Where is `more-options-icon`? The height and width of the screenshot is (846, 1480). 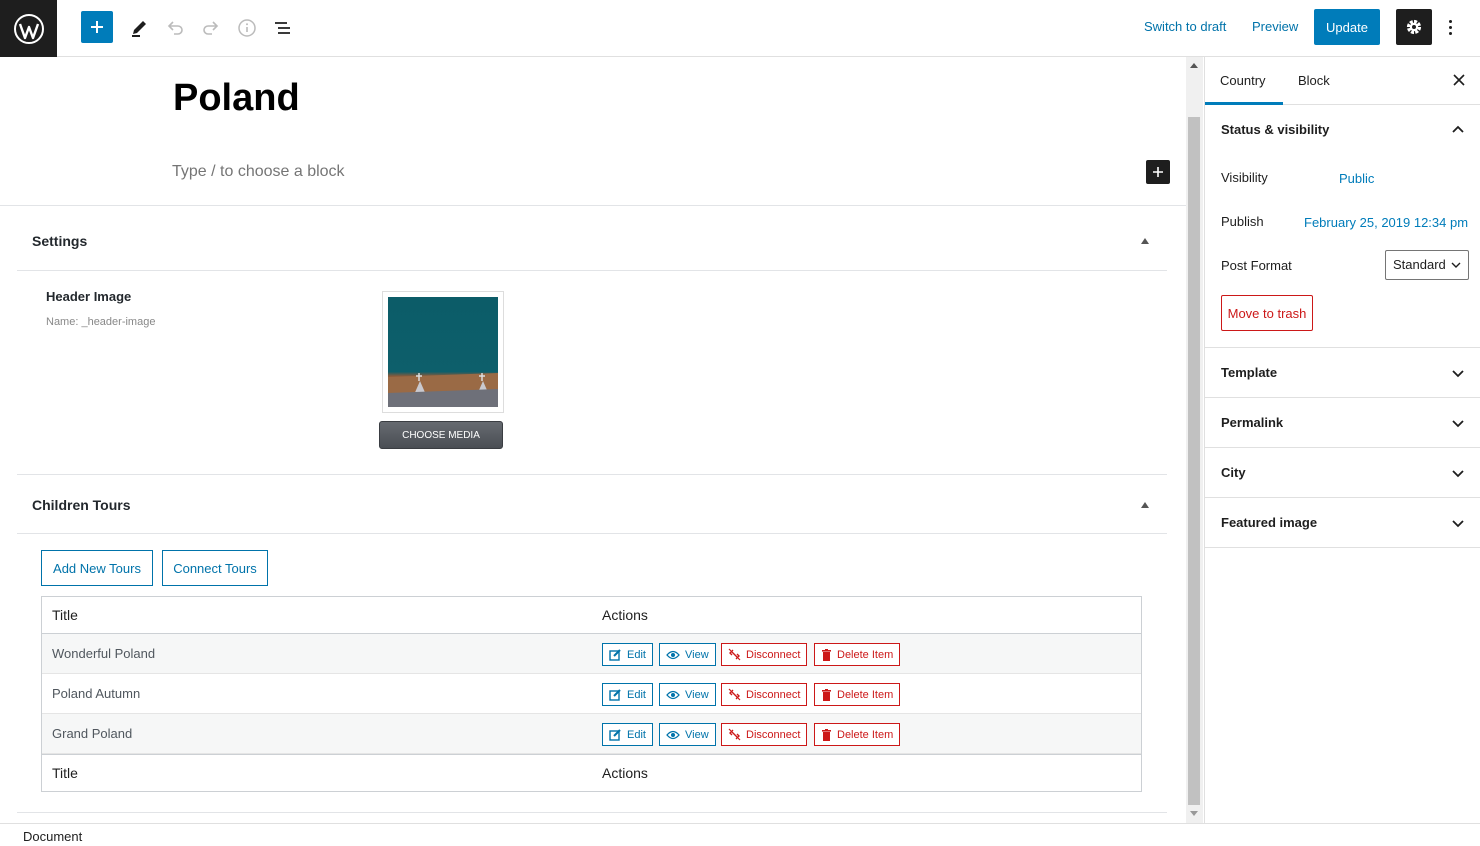 more-options-icon is located at coordinates (1450, 27).